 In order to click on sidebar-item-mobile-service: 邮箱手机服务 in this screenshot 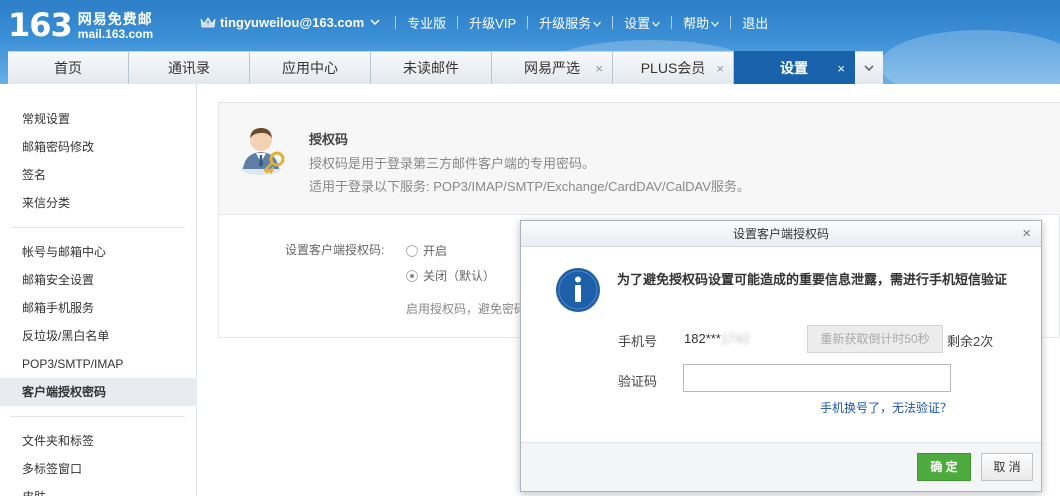, I will do `click(98, 308)`.